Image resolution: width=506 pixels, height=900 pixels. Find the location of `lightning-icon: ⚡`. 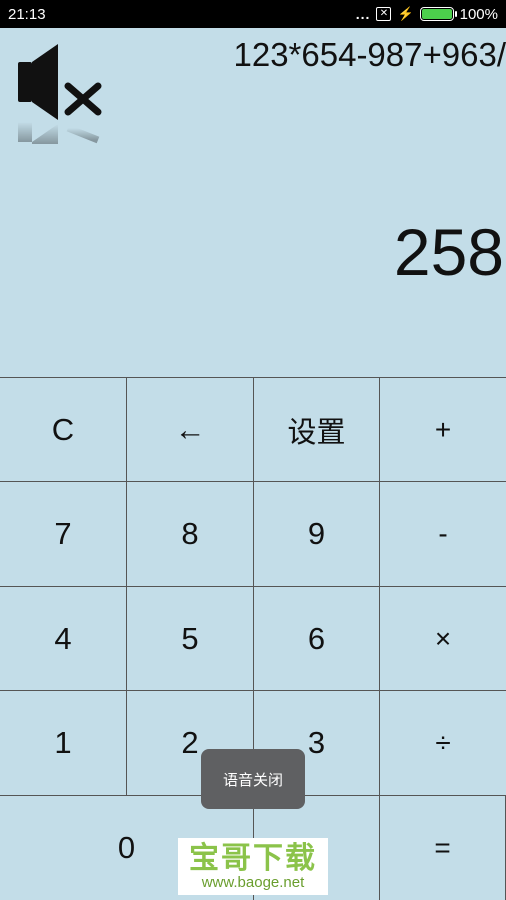

lightning-icon: ⚡ is located at coordinates (405, 13).